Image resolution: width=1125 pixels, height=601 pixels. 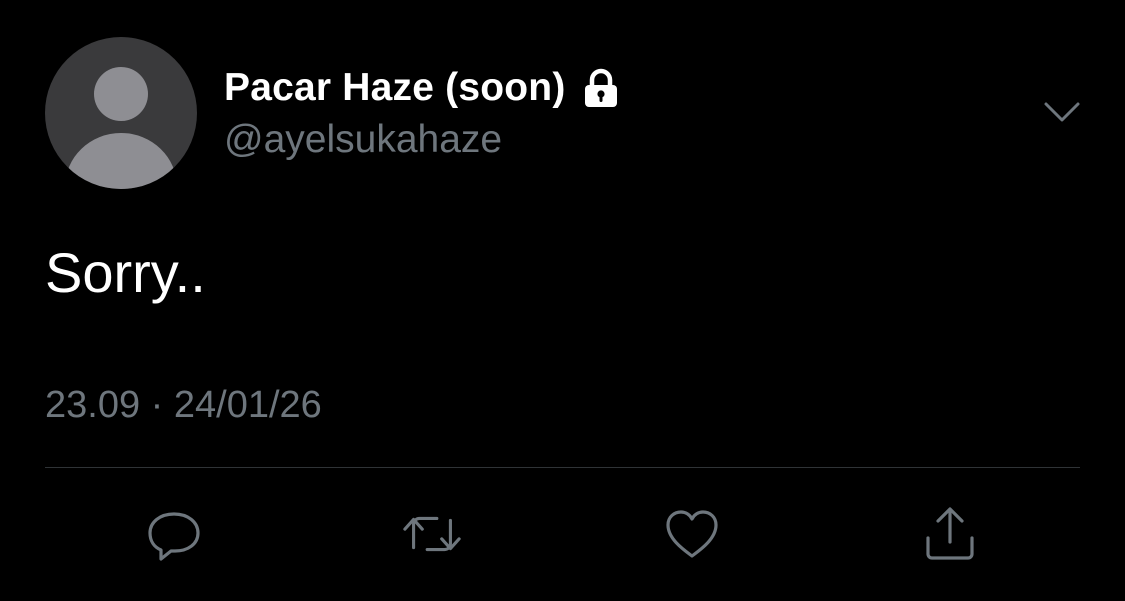 What do you see at coordinates (121, 128) in the screenshot?
I see `default-avatar-icon` at bounding box center [121, 128].